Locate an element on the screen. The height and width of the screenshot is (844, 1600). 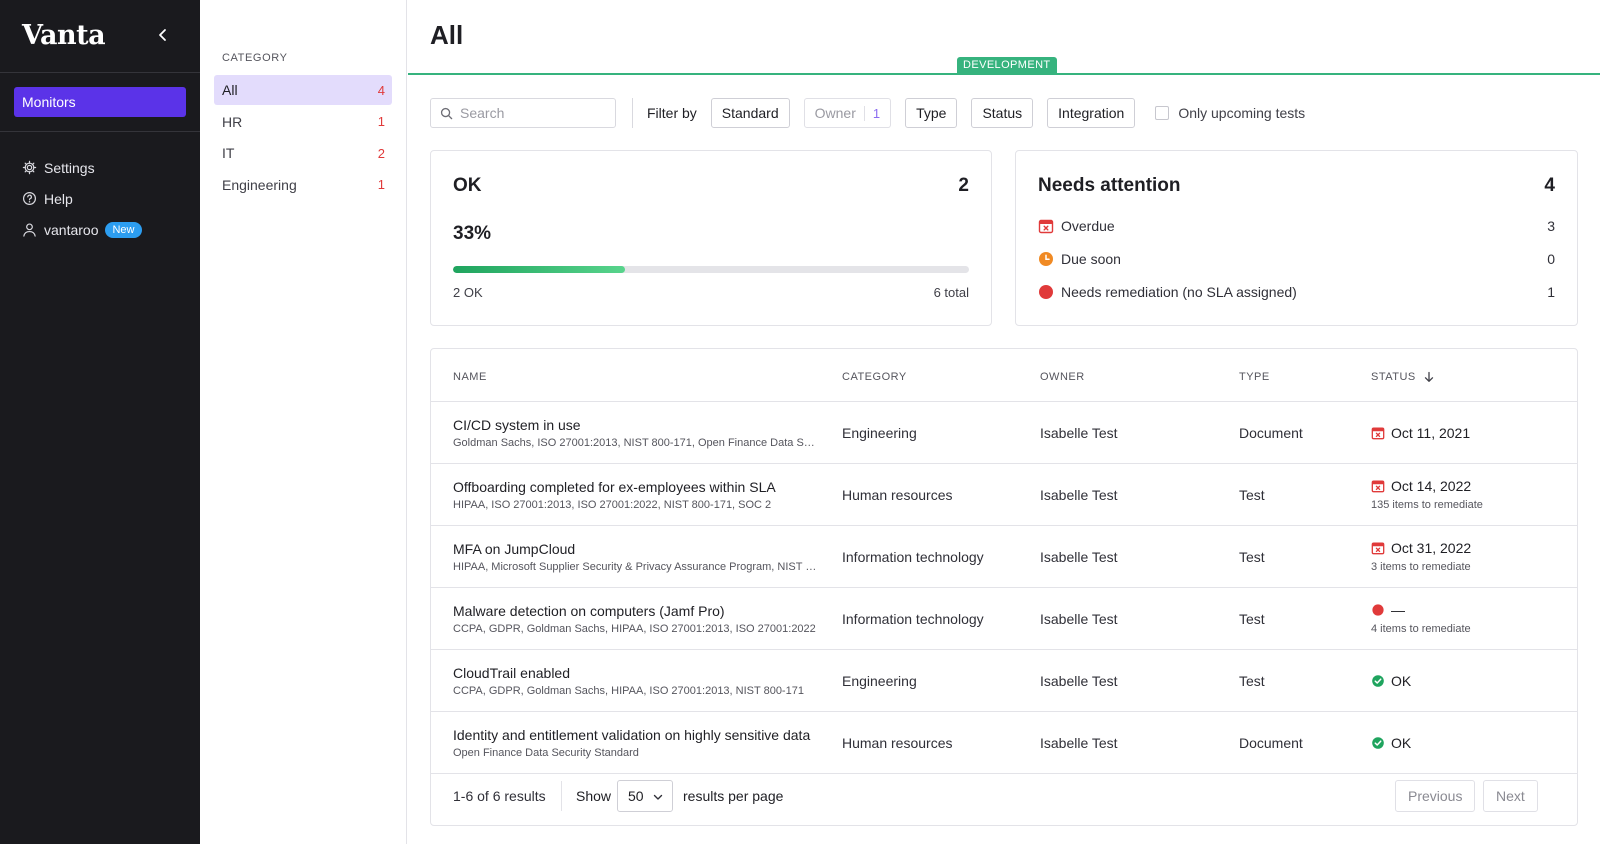
nav-primary: Monitors is located at coordinates (100, 102).